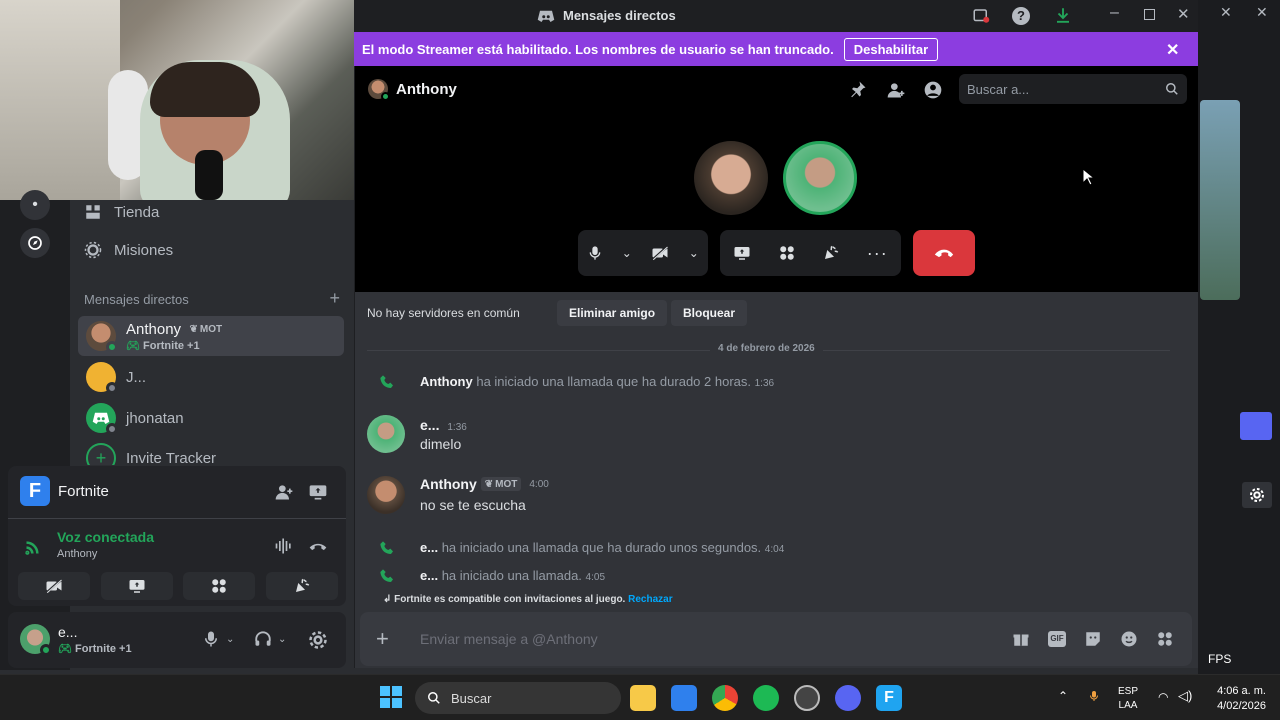 This screenshot has height=720, width=1280. I want to click on remove-friend-button: Eliminar amigo, so click(612, 313).